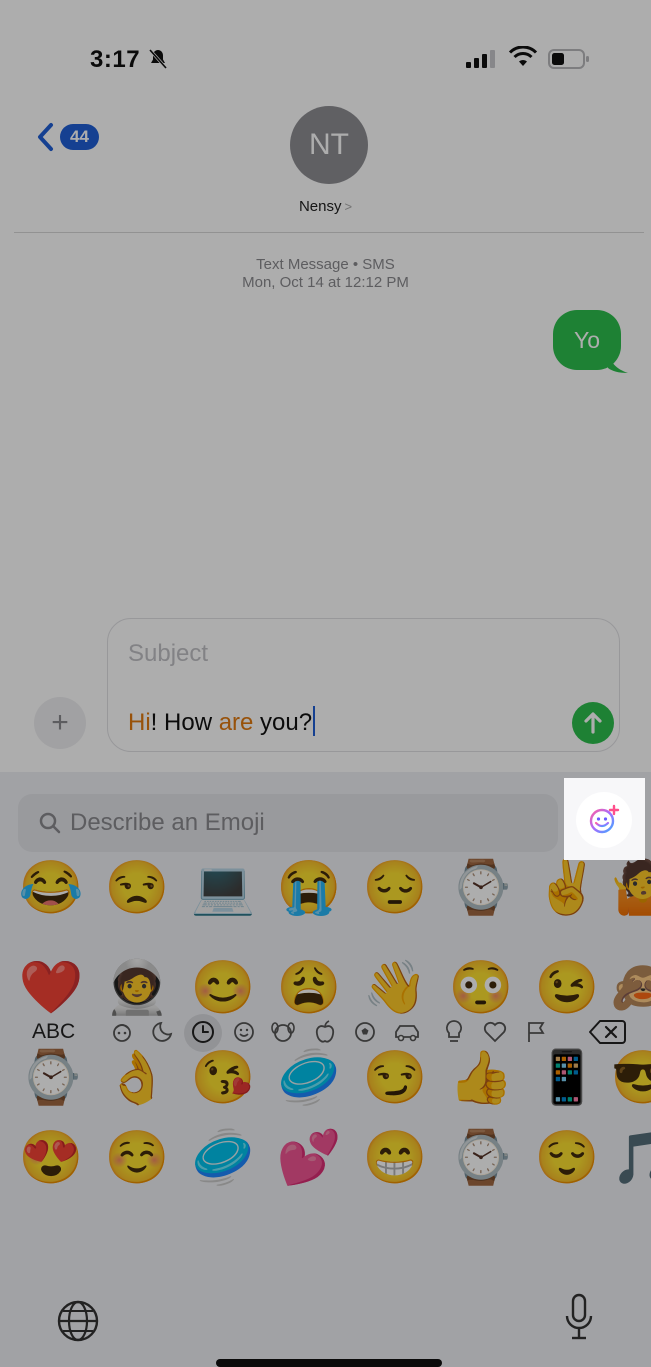 This screenshot has height=1367, width=651. I want to click on text-caret, so click(314, 721).